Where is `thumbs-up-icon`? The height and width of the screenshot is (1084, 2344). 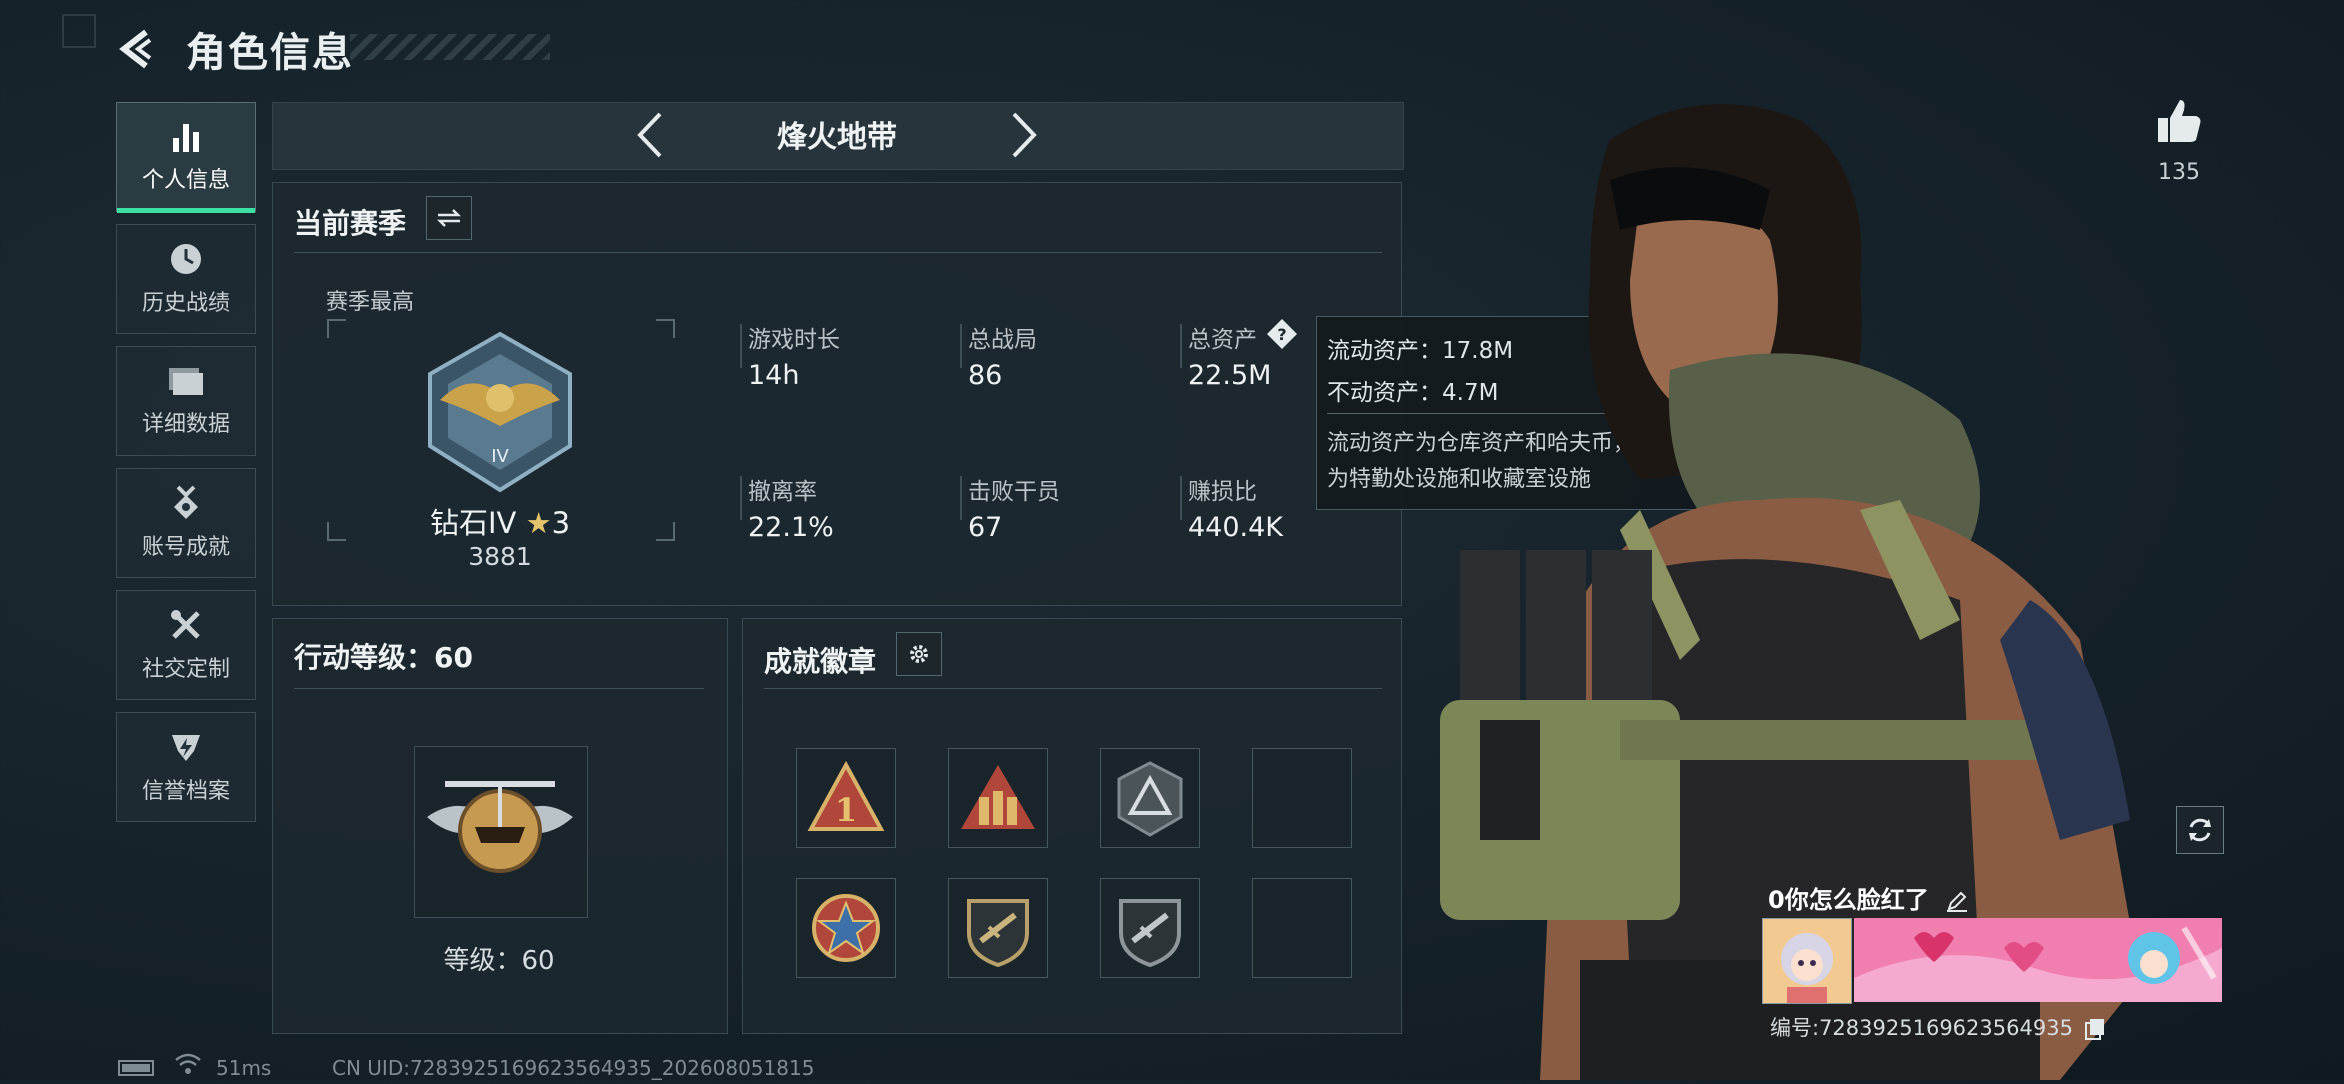
thumbs-up-icon is located at coordinates (2179, 121).